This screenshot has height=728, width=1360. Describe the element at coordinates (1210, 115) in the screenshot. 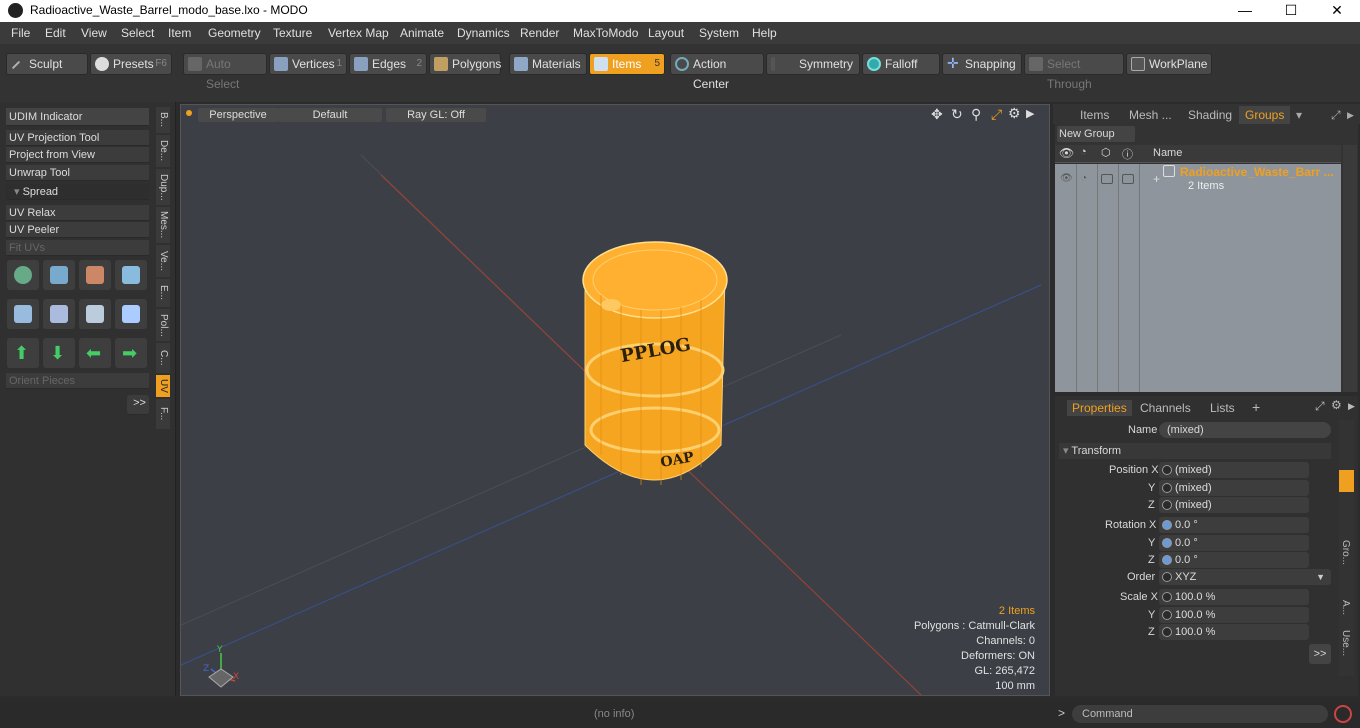

I see `tab-shading: Shading` at that location.